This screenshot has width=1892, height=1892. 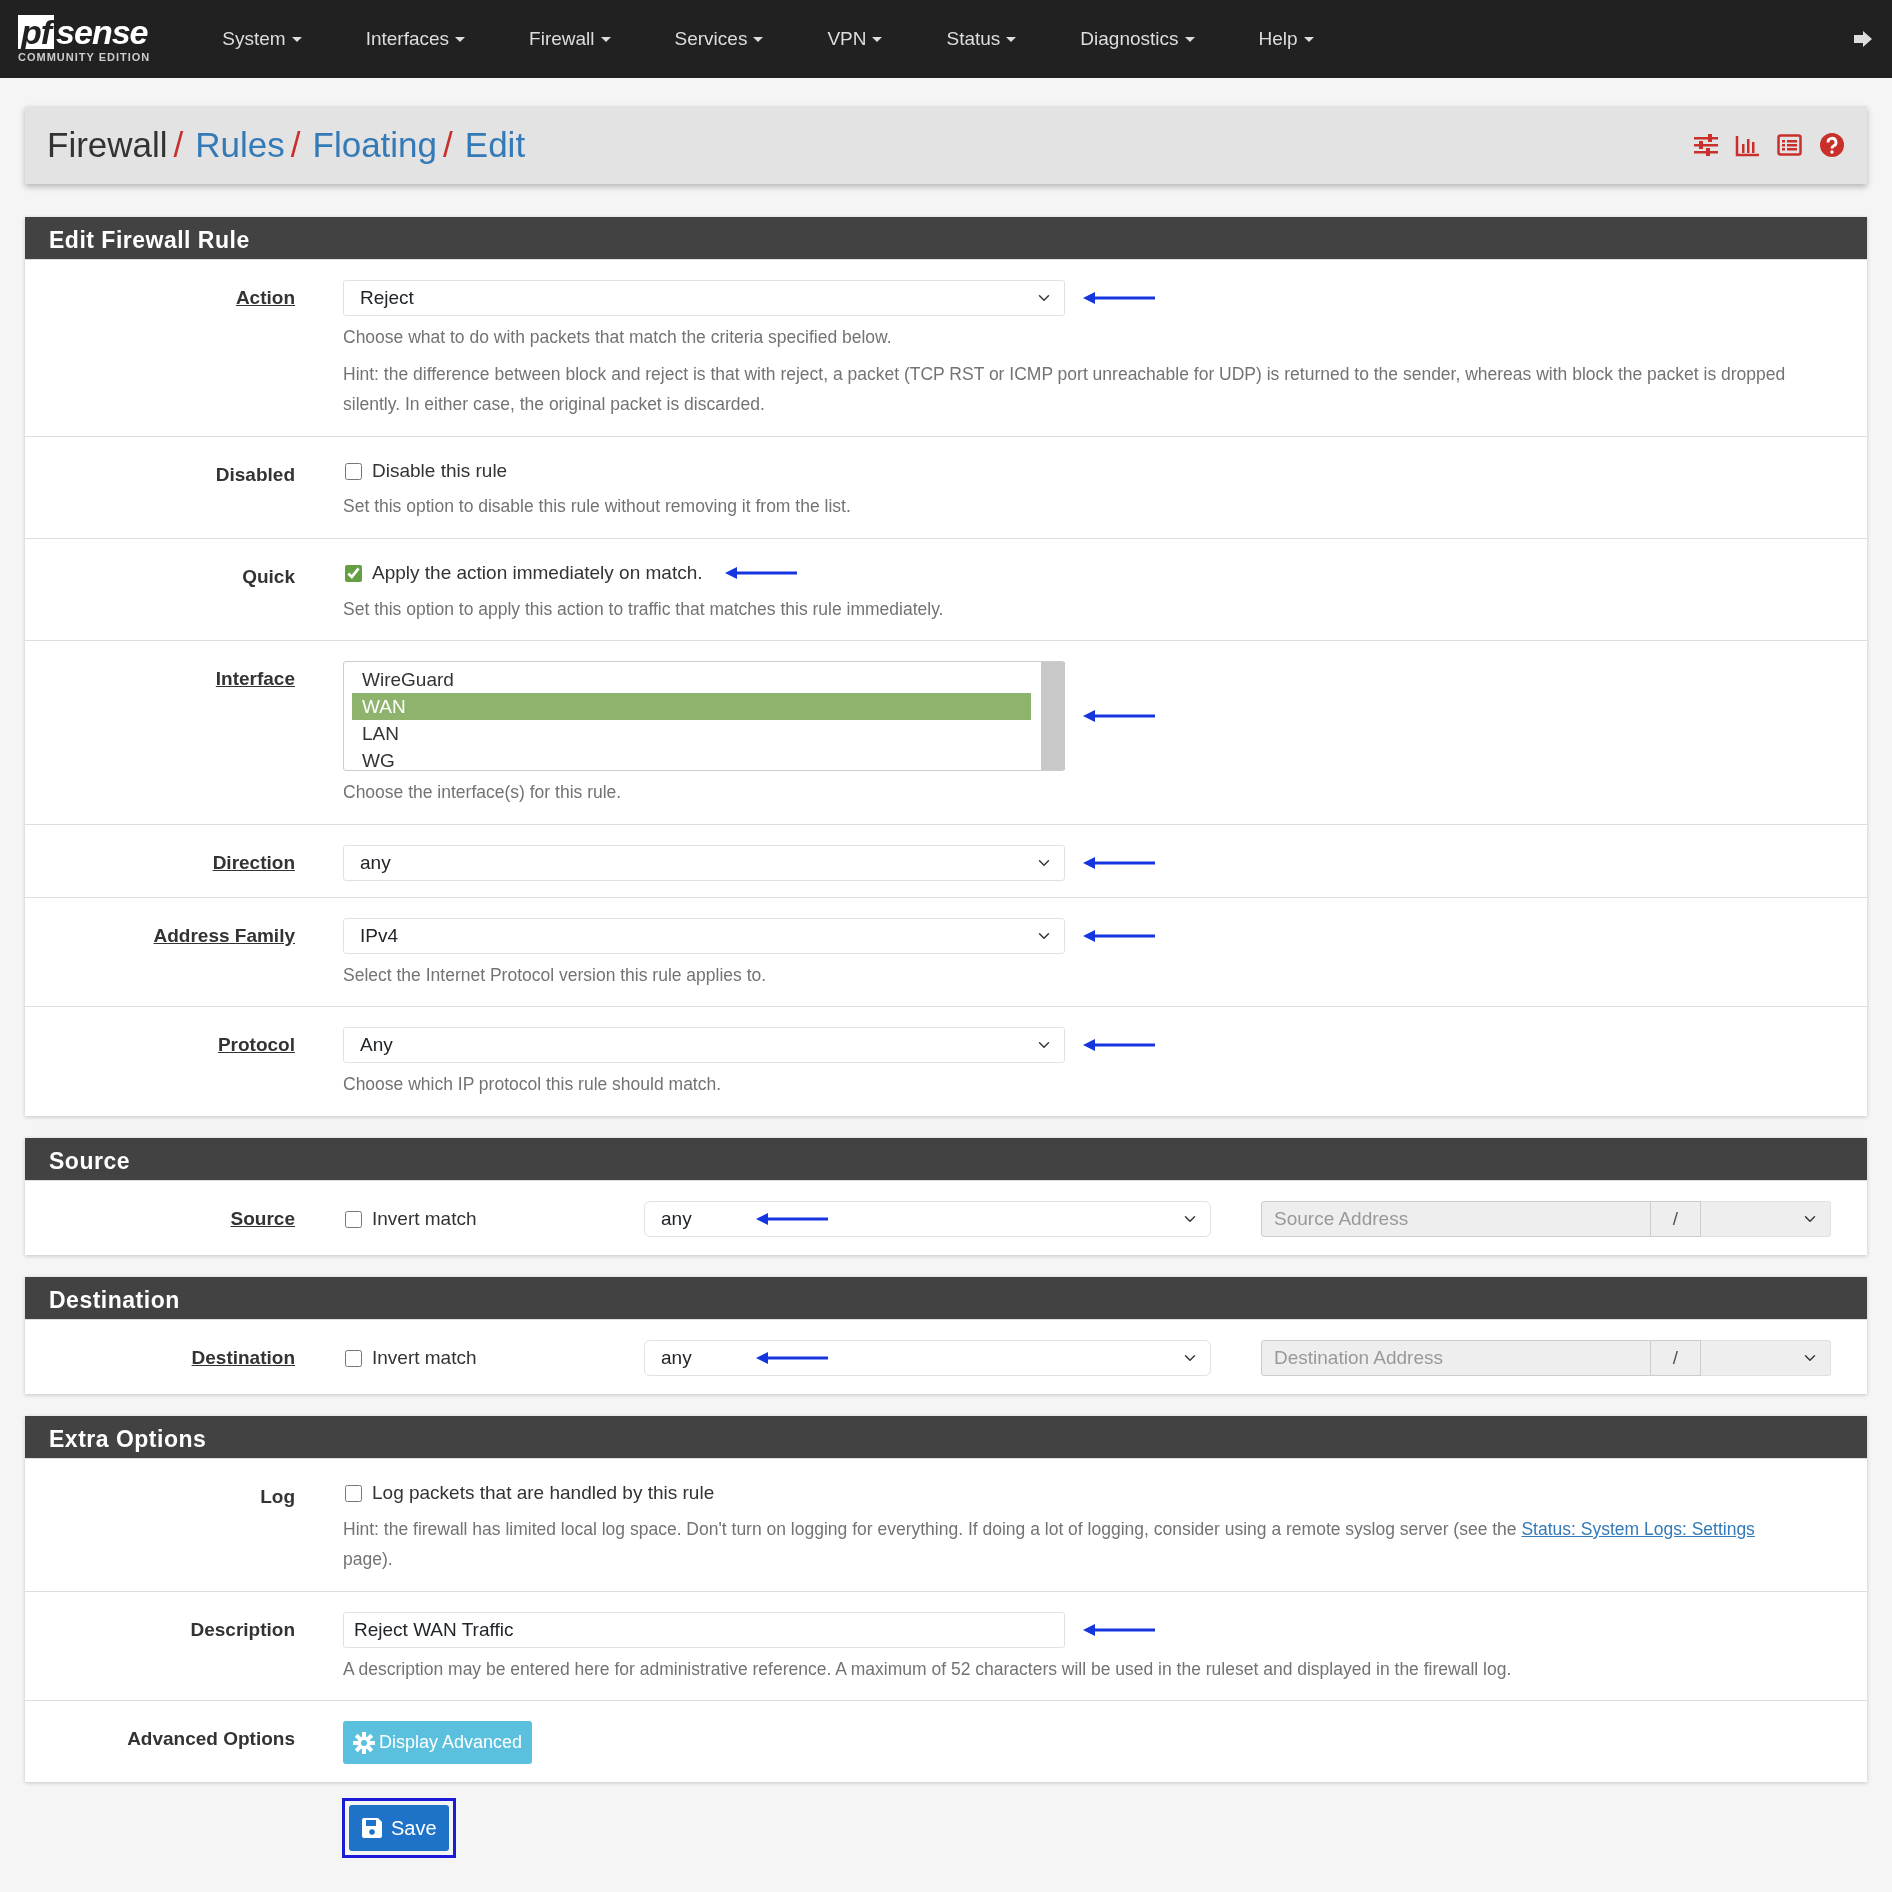 What do you see at coordinates (704, 1045) in the screenshot?
I see `dropdown: Any` at bounding box center [704, 1045].